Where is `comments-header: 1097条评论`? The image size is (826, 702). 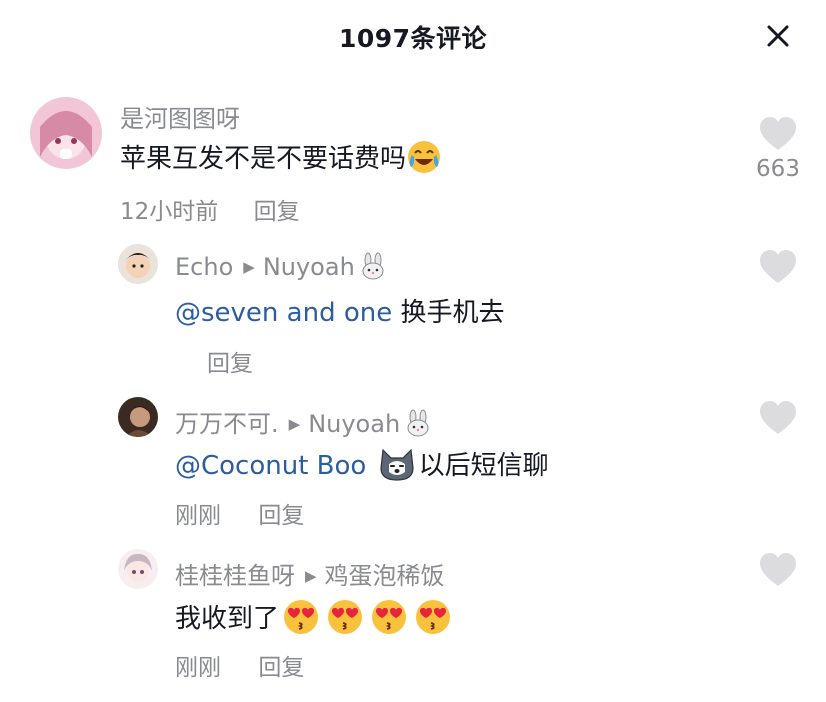 comments-header: 1097条评论 is located at coordinates (413, 35).